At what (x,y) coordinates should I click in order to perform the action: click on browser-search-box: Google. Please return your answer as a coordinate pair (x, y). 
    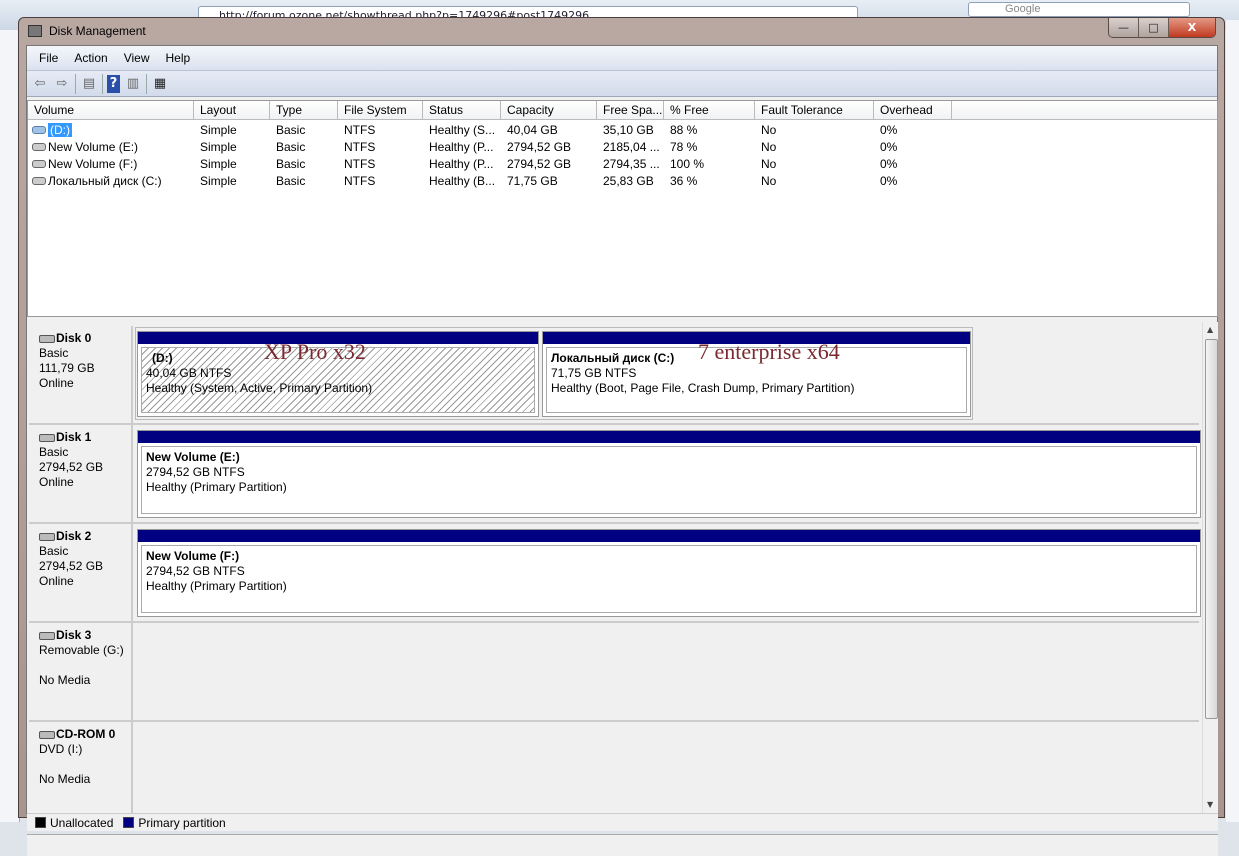
    Looking at the image, I should click on (1079, 9).